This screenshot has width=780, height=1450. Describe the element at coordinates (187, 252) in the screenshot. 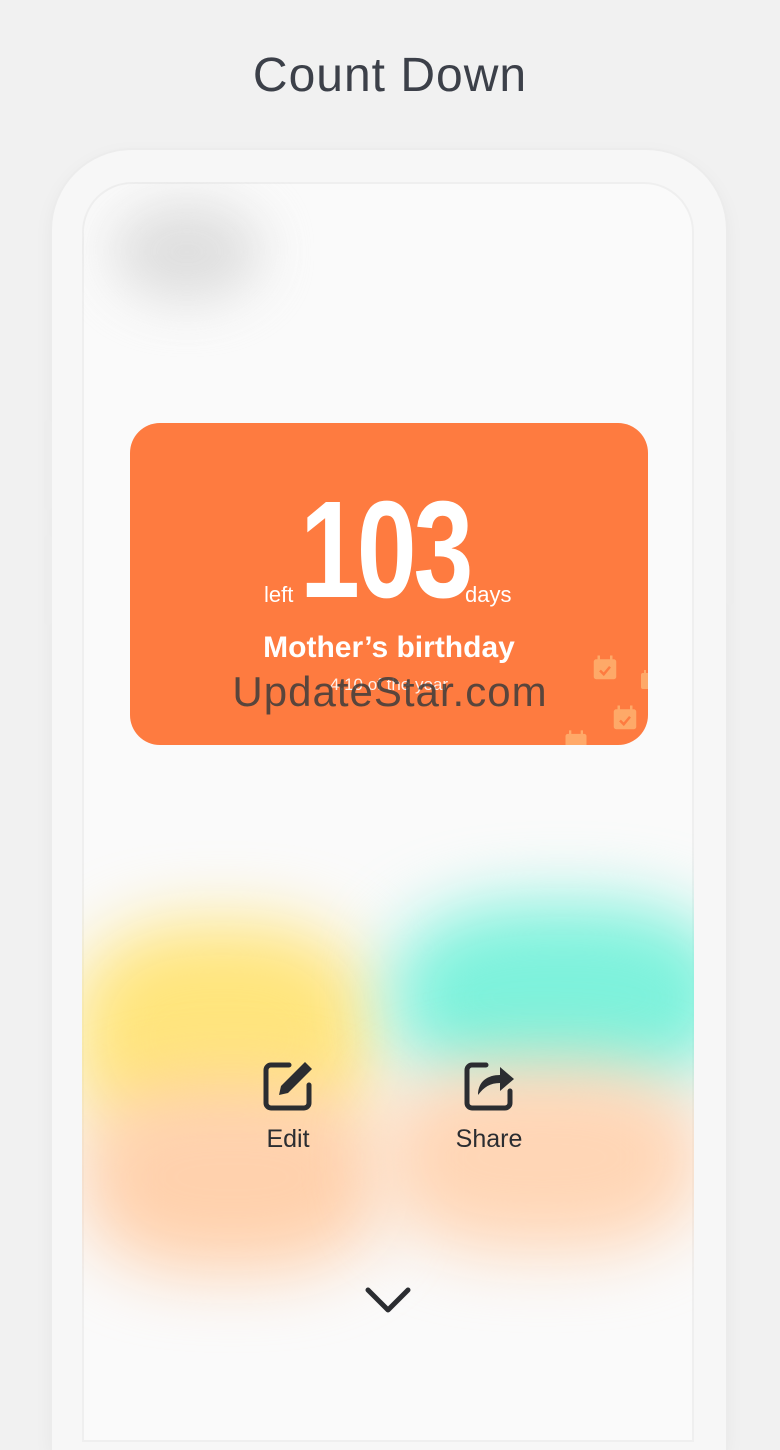

I see `camera-blur` at that location.